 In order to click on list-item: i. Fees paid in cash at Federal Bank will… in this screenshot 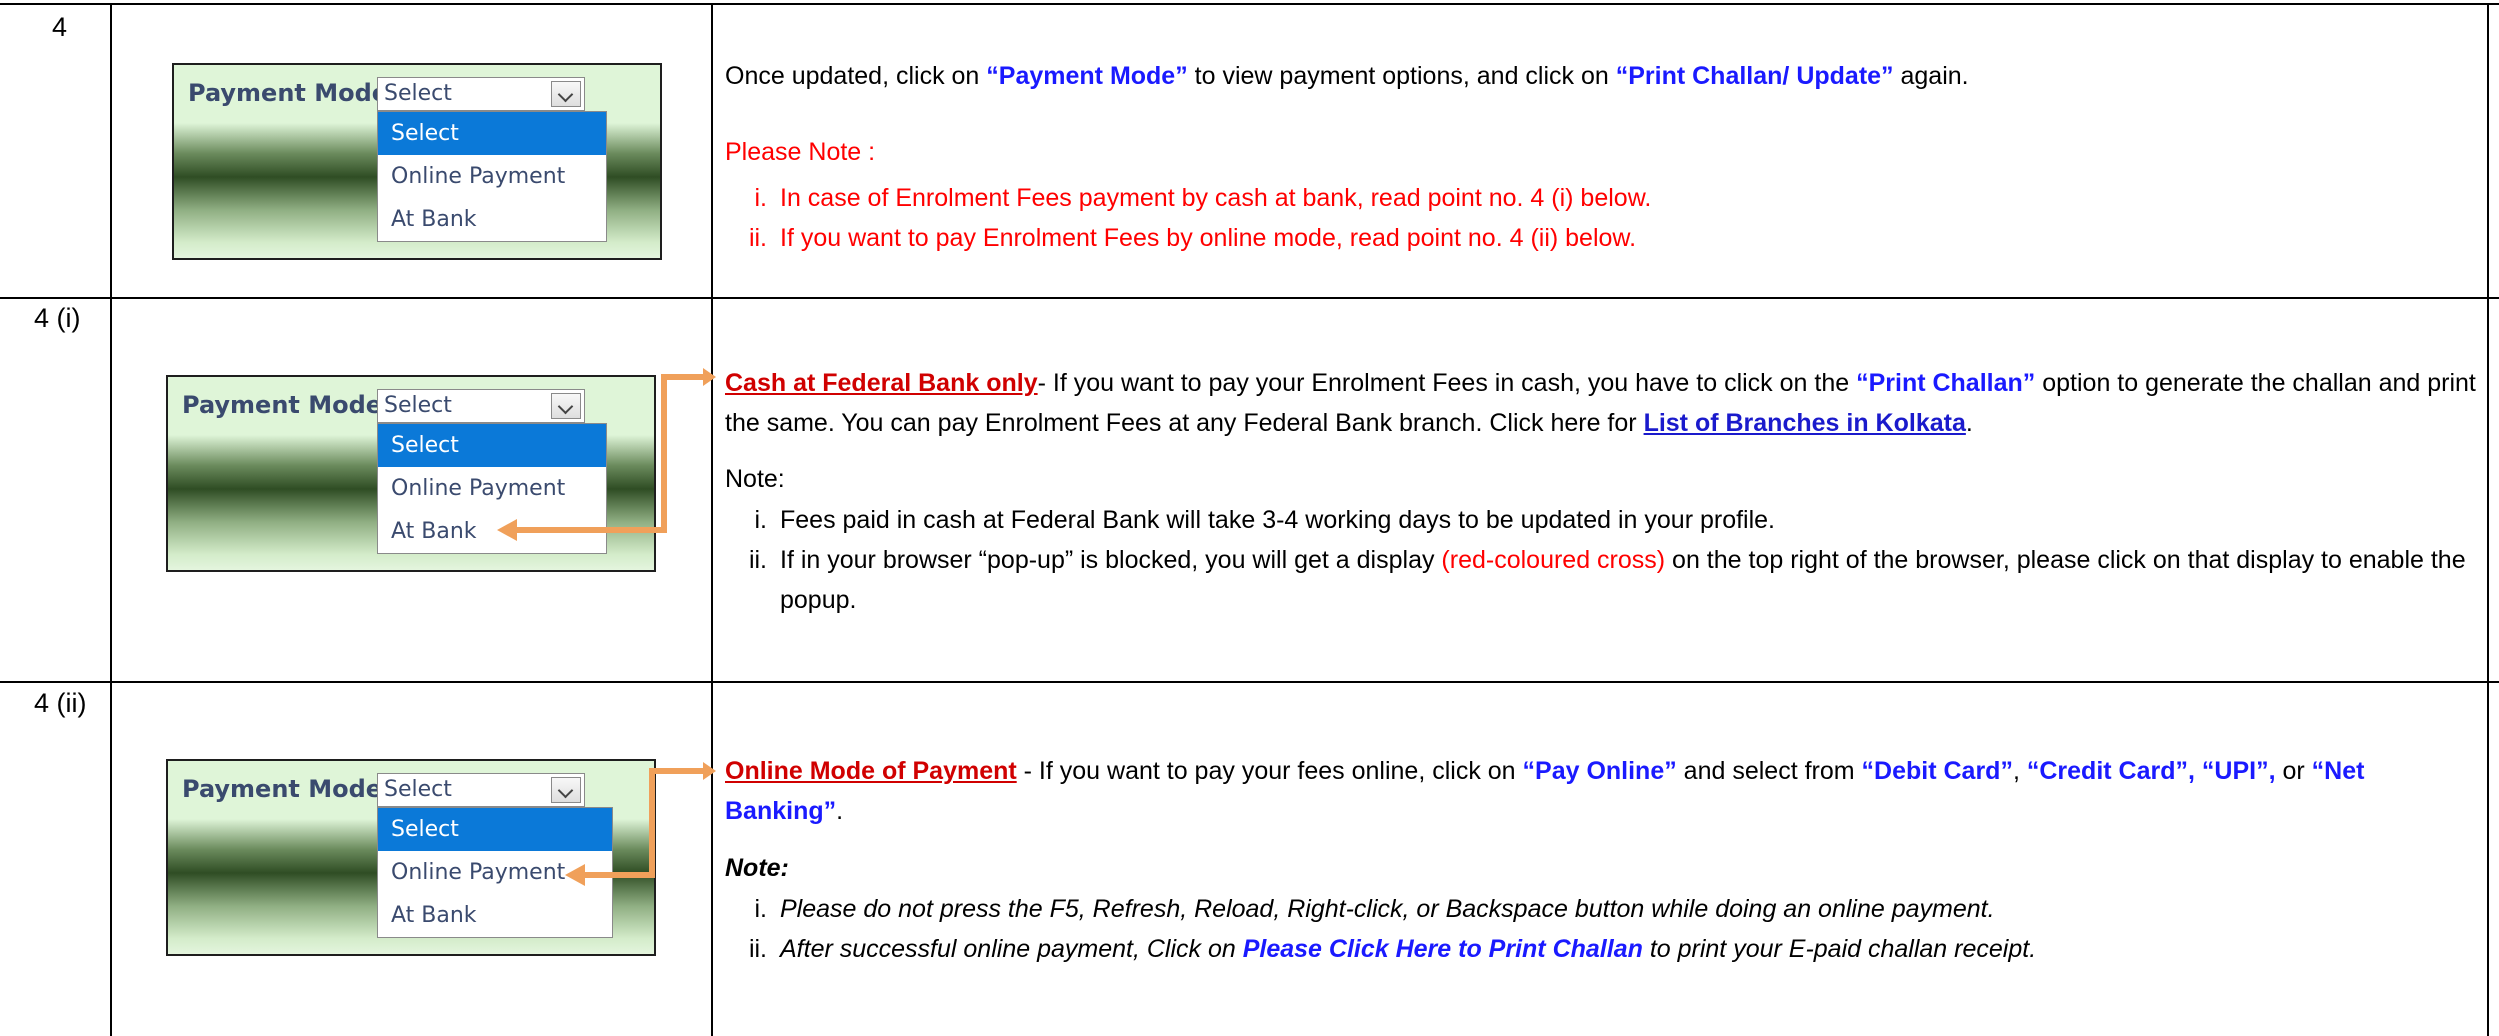, I will do `click(1601, 520)`.